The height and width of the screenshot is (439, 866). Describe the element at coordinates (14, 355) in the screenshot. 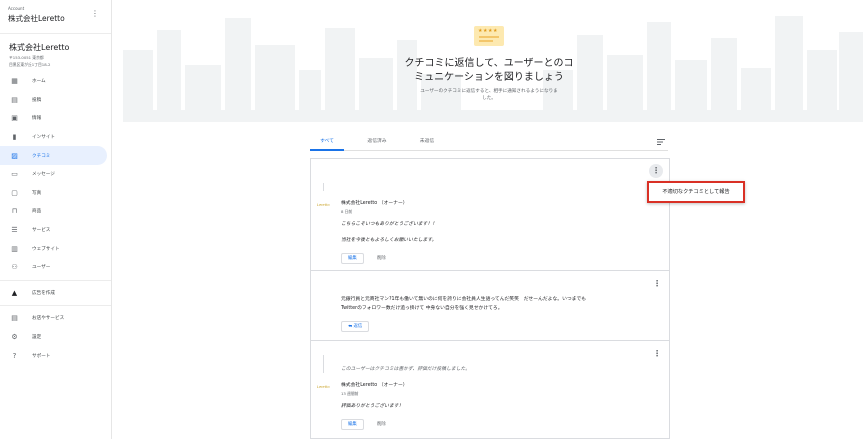

I see `help-icon: ?` at that location.